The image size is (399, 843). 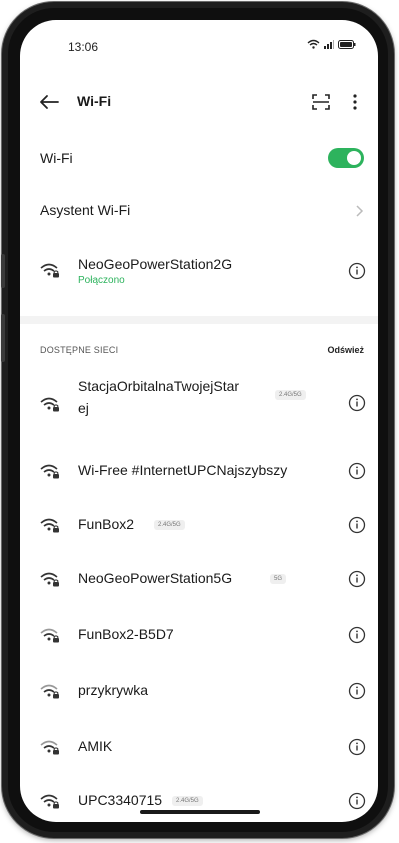 What do you see at coordinates (101, 280) in the screenshot?
I see `connected-status: Połączono` at bounding box center [101, 280].